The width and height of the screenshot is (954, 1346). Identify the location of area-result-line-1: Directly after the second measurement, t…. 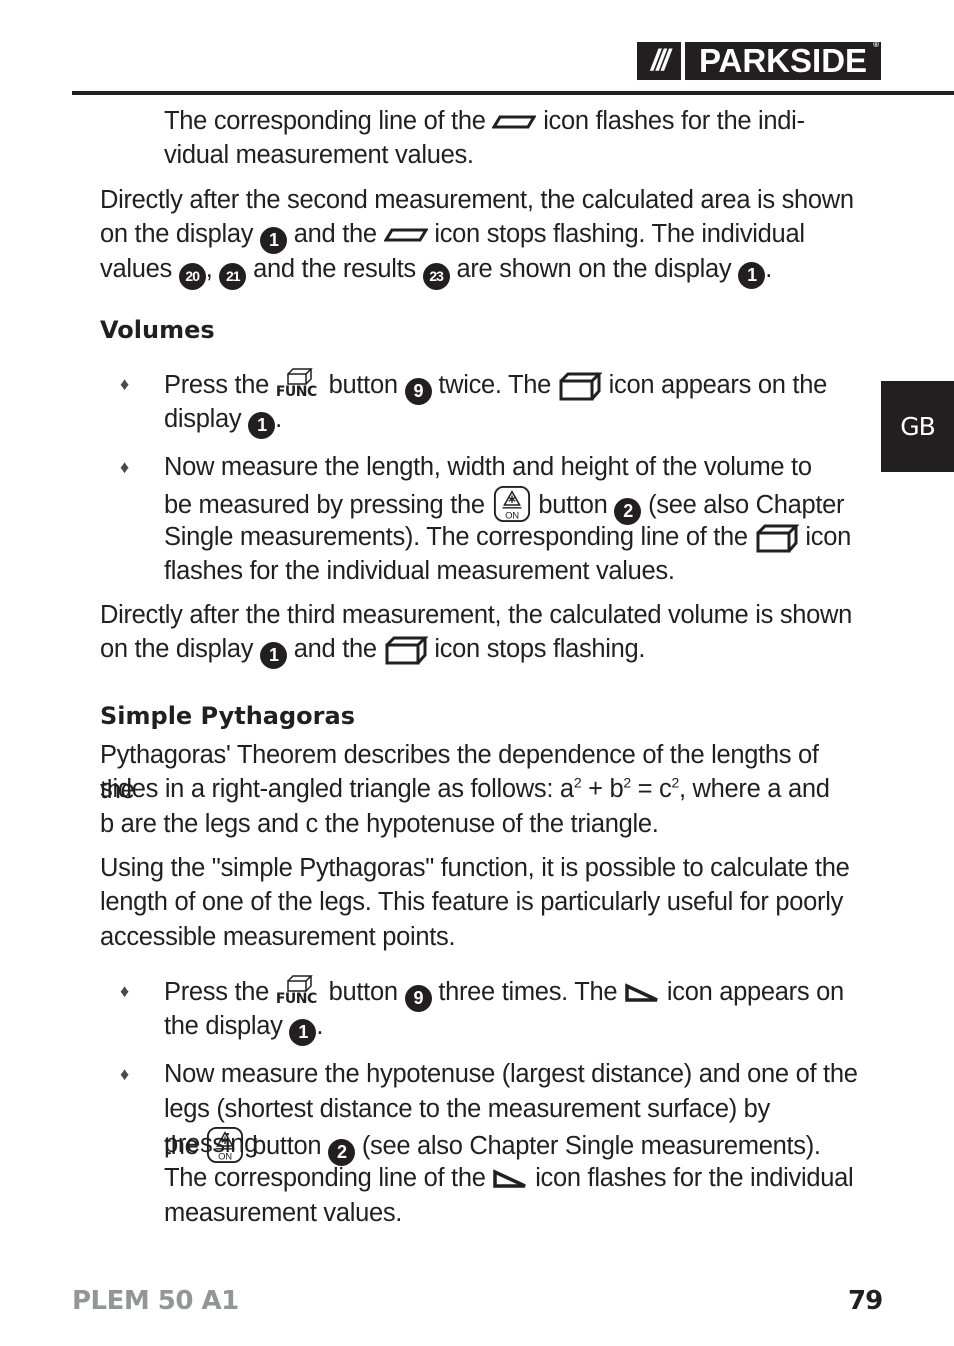
(477, 200).